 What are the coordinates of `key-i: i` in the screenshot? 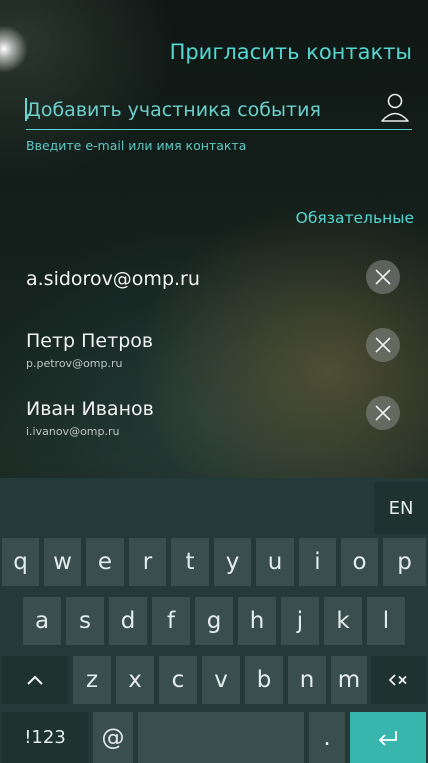 It's located at (317, 562).